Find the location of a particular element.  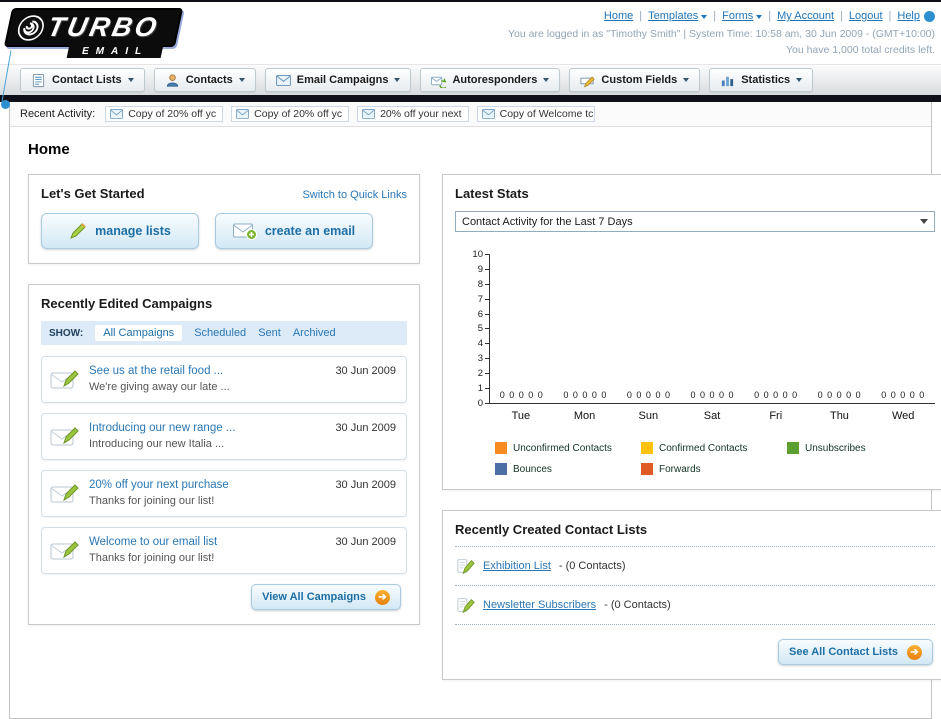

stats-period-select: Contact Activity for the Last 7 Days is located at coordinates (695, 221).